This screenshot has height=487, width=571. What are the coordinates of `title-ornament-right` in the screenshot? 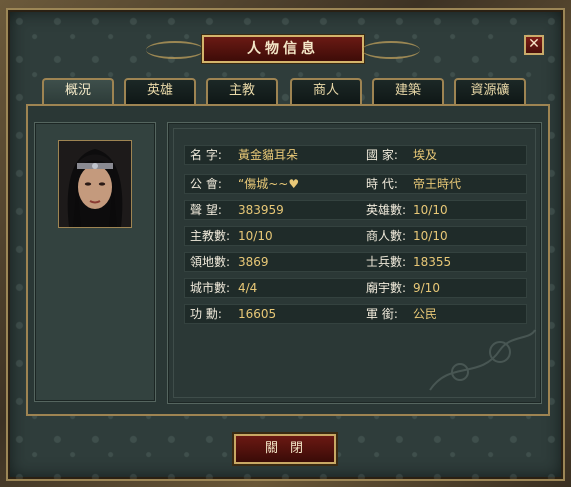 It's located at (391, 50).